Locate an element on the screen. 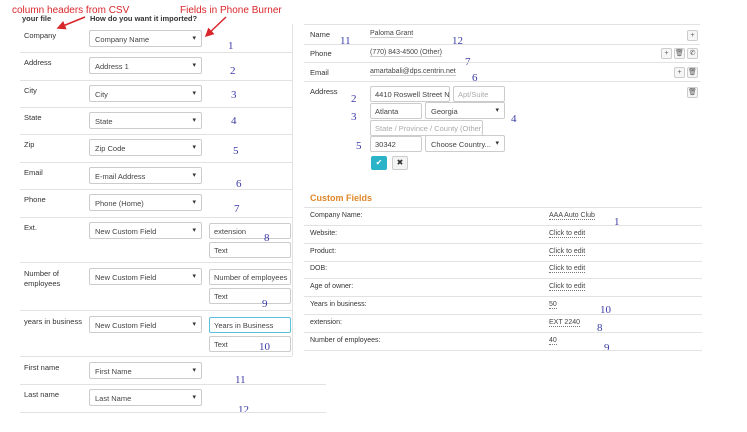 The width and height of the screenshot is (747, 432). add-phone-plus-icon: + is located at coordinates (666, 53).